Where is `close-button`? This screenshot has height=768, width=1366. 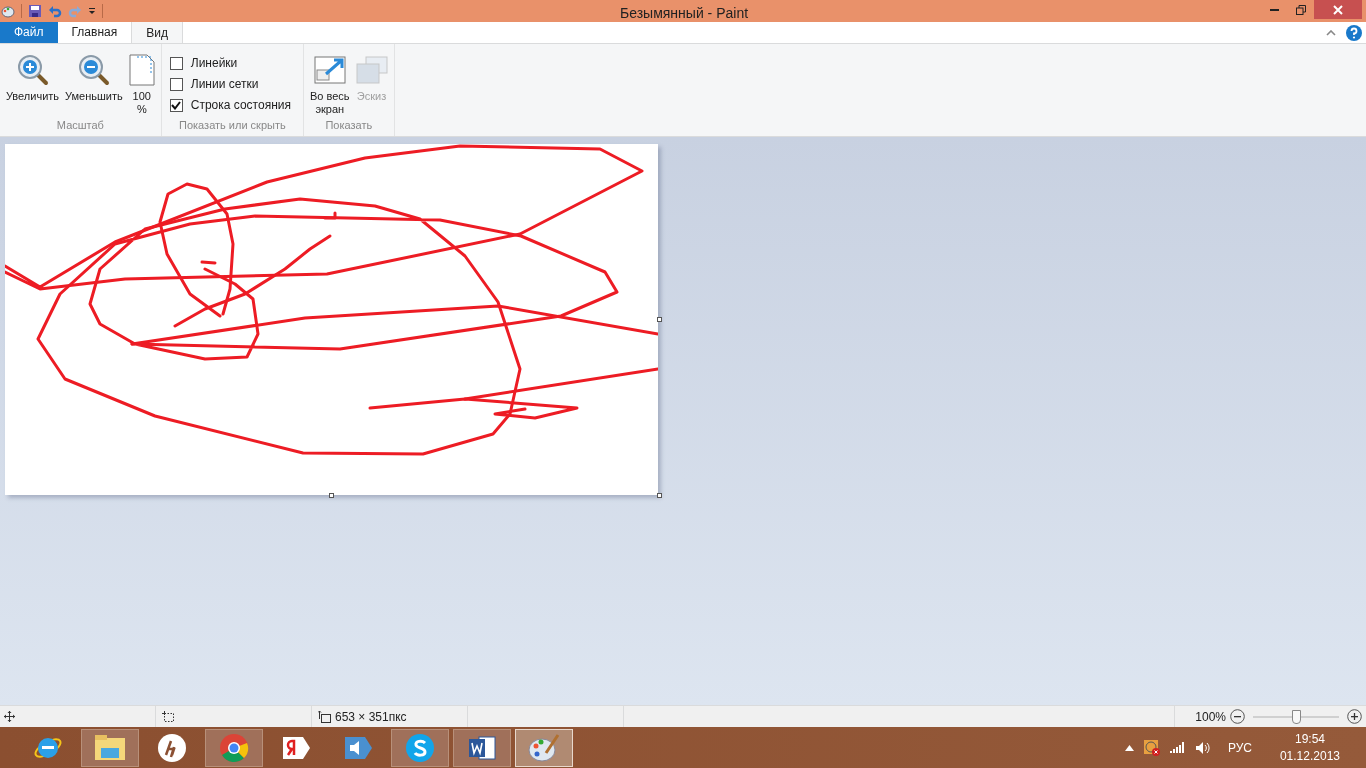 close-button is located at coordinates (1338, 9).